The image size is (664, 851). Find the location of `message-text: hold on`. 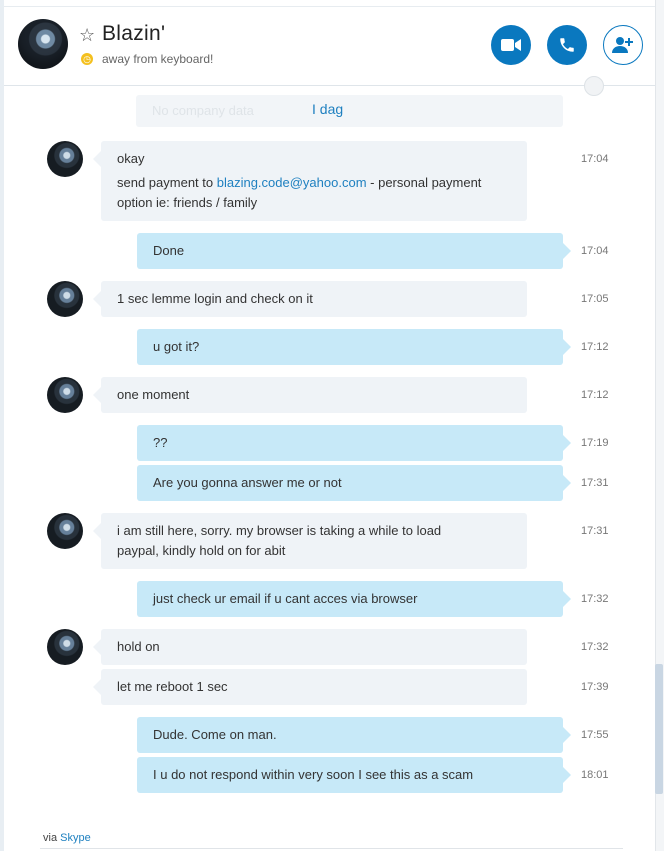

message-text: hold on is located at coordinates (138, 646).